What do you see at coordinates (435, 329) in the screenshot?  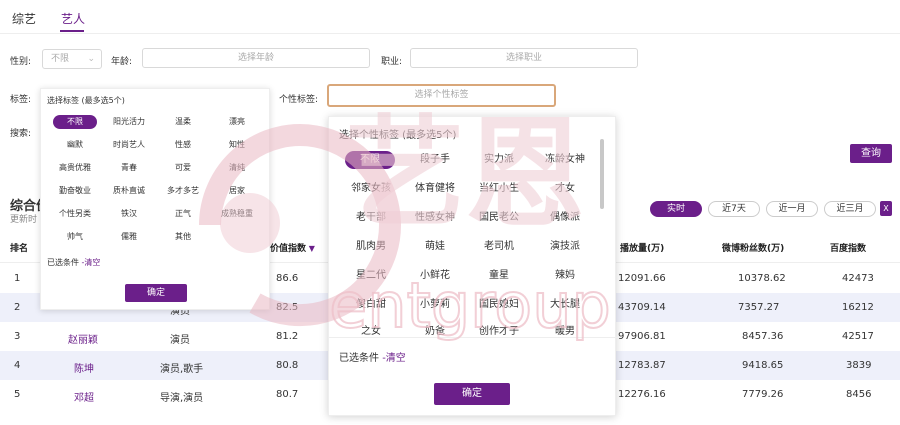 I see `personal-tag-option: 奶爸` at bounding box center [435, 329].